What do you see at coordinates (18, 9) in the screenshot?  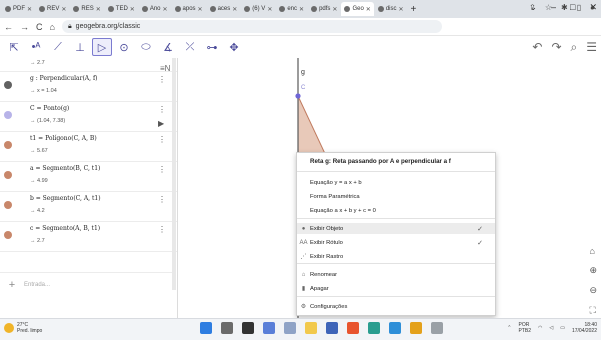 I see `browser-tab: PDF ✕` at bounding box center [18, 9].